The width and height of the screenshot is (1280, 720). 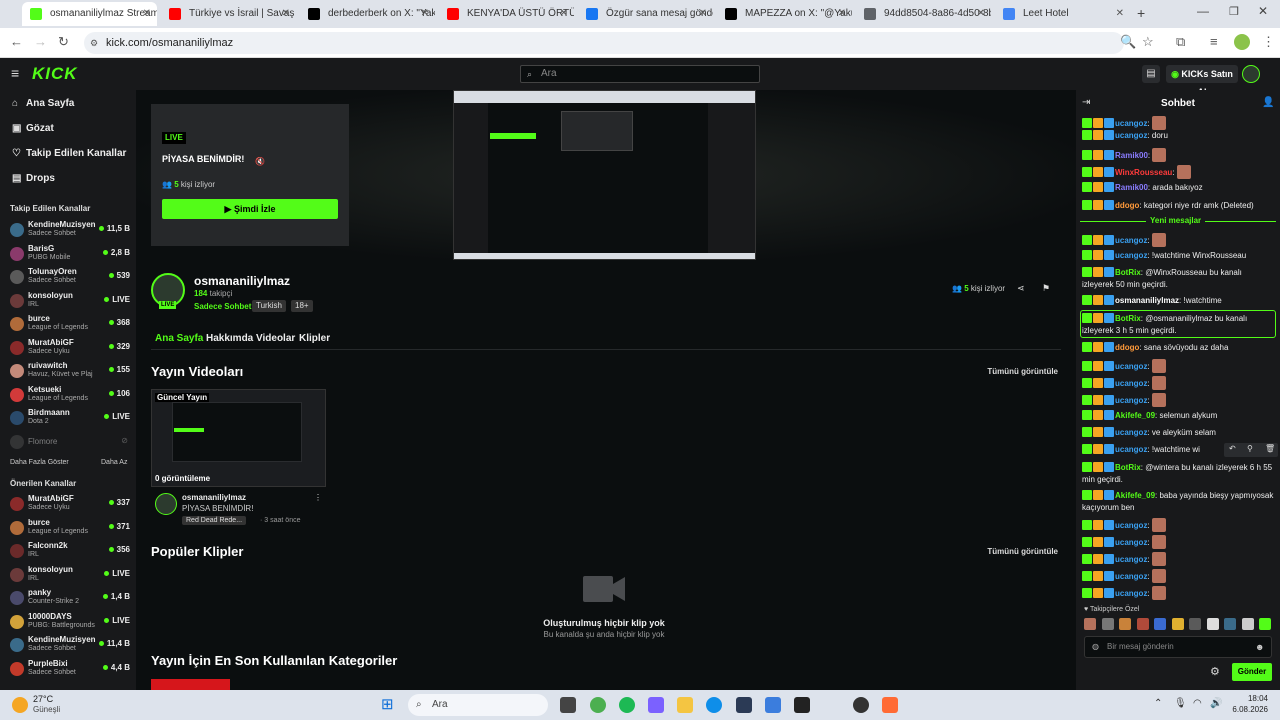 What do you see at coordinates (389, 705) in the screenshot?
I see `start-icon: ⊞` at bounding box center [389, 705].